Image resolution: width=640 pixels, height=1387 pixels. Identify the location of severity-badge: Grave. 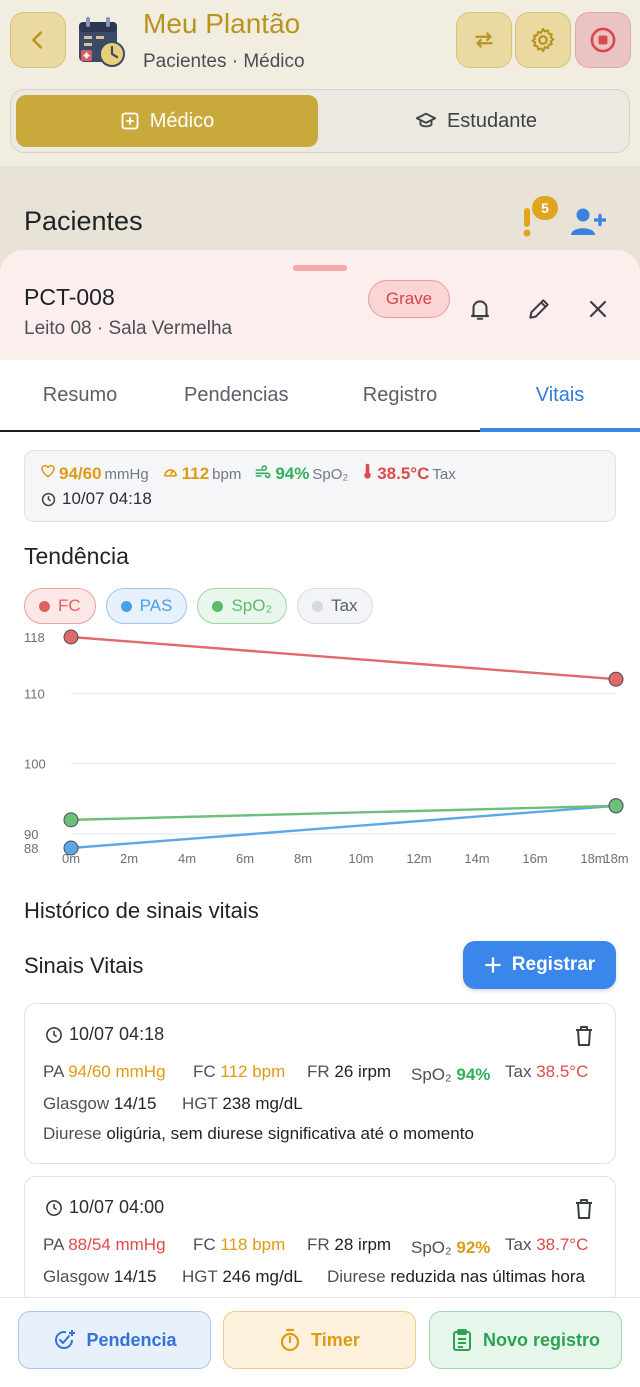
(409, 299).